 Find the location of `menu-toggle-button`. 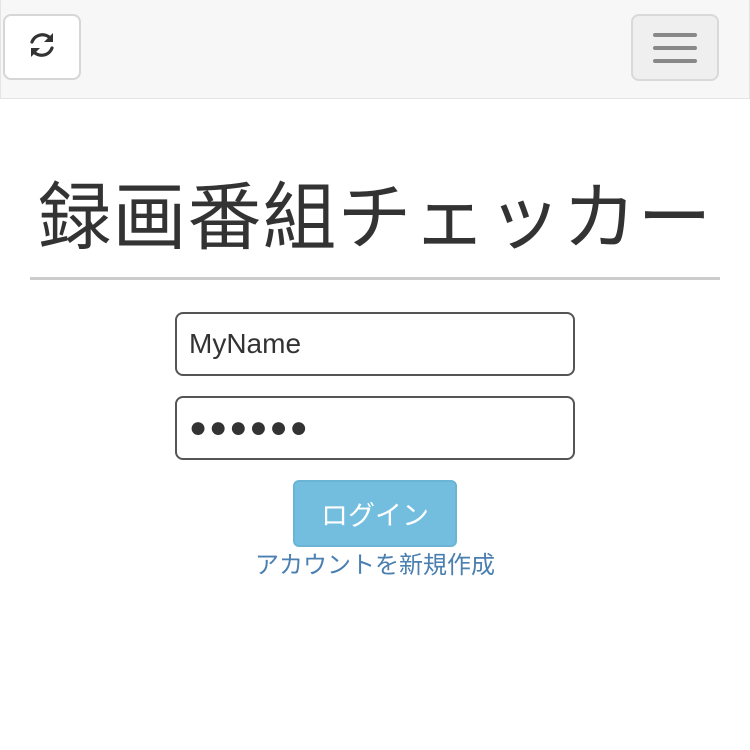

menu-toggle-button is located at coordinates (675, 47).